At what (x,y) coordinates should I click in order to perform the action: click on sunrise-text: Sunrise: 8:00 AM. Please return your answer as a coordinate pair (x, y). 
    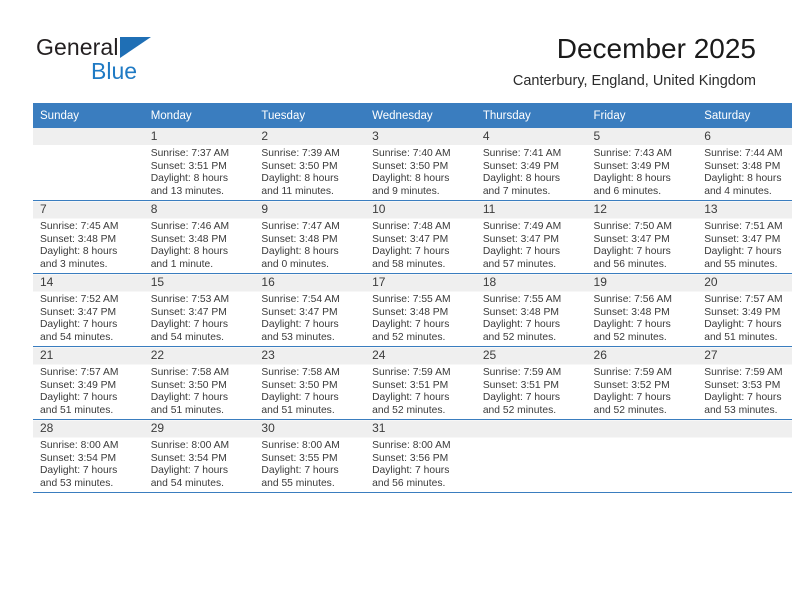
    Looking at the image, I should click on (190, 445).